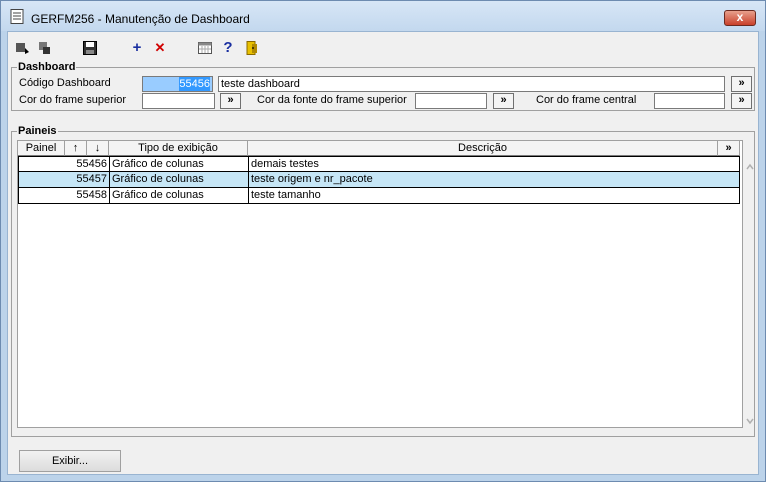 The image size is (766, 482). I want to click on codigo-dashboard-label: Código Dashboard, so click(65, 83).